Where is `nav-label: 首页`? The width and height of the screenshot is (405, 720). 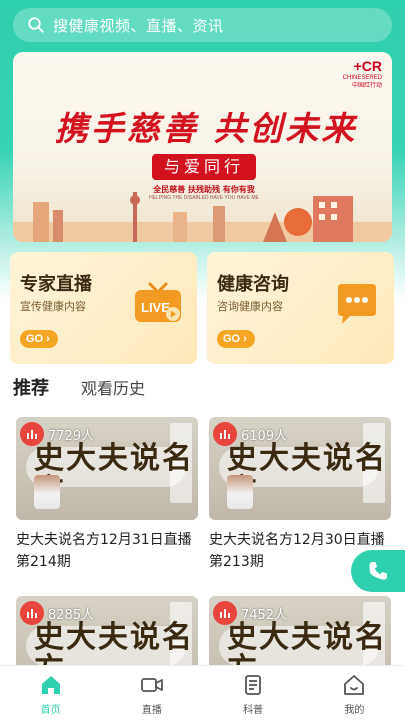 nav-label: 首页 is located at coordinates (50, 710).